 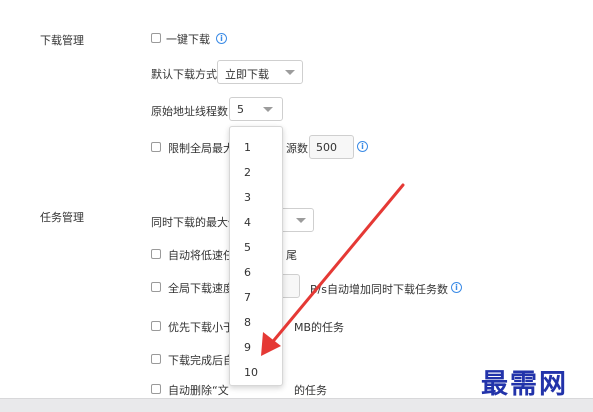 What do you see at coordinates (201, 360) in the screenshot?
I see `after-complete-label: 下载完成后自` at bounding box center [201, 360].